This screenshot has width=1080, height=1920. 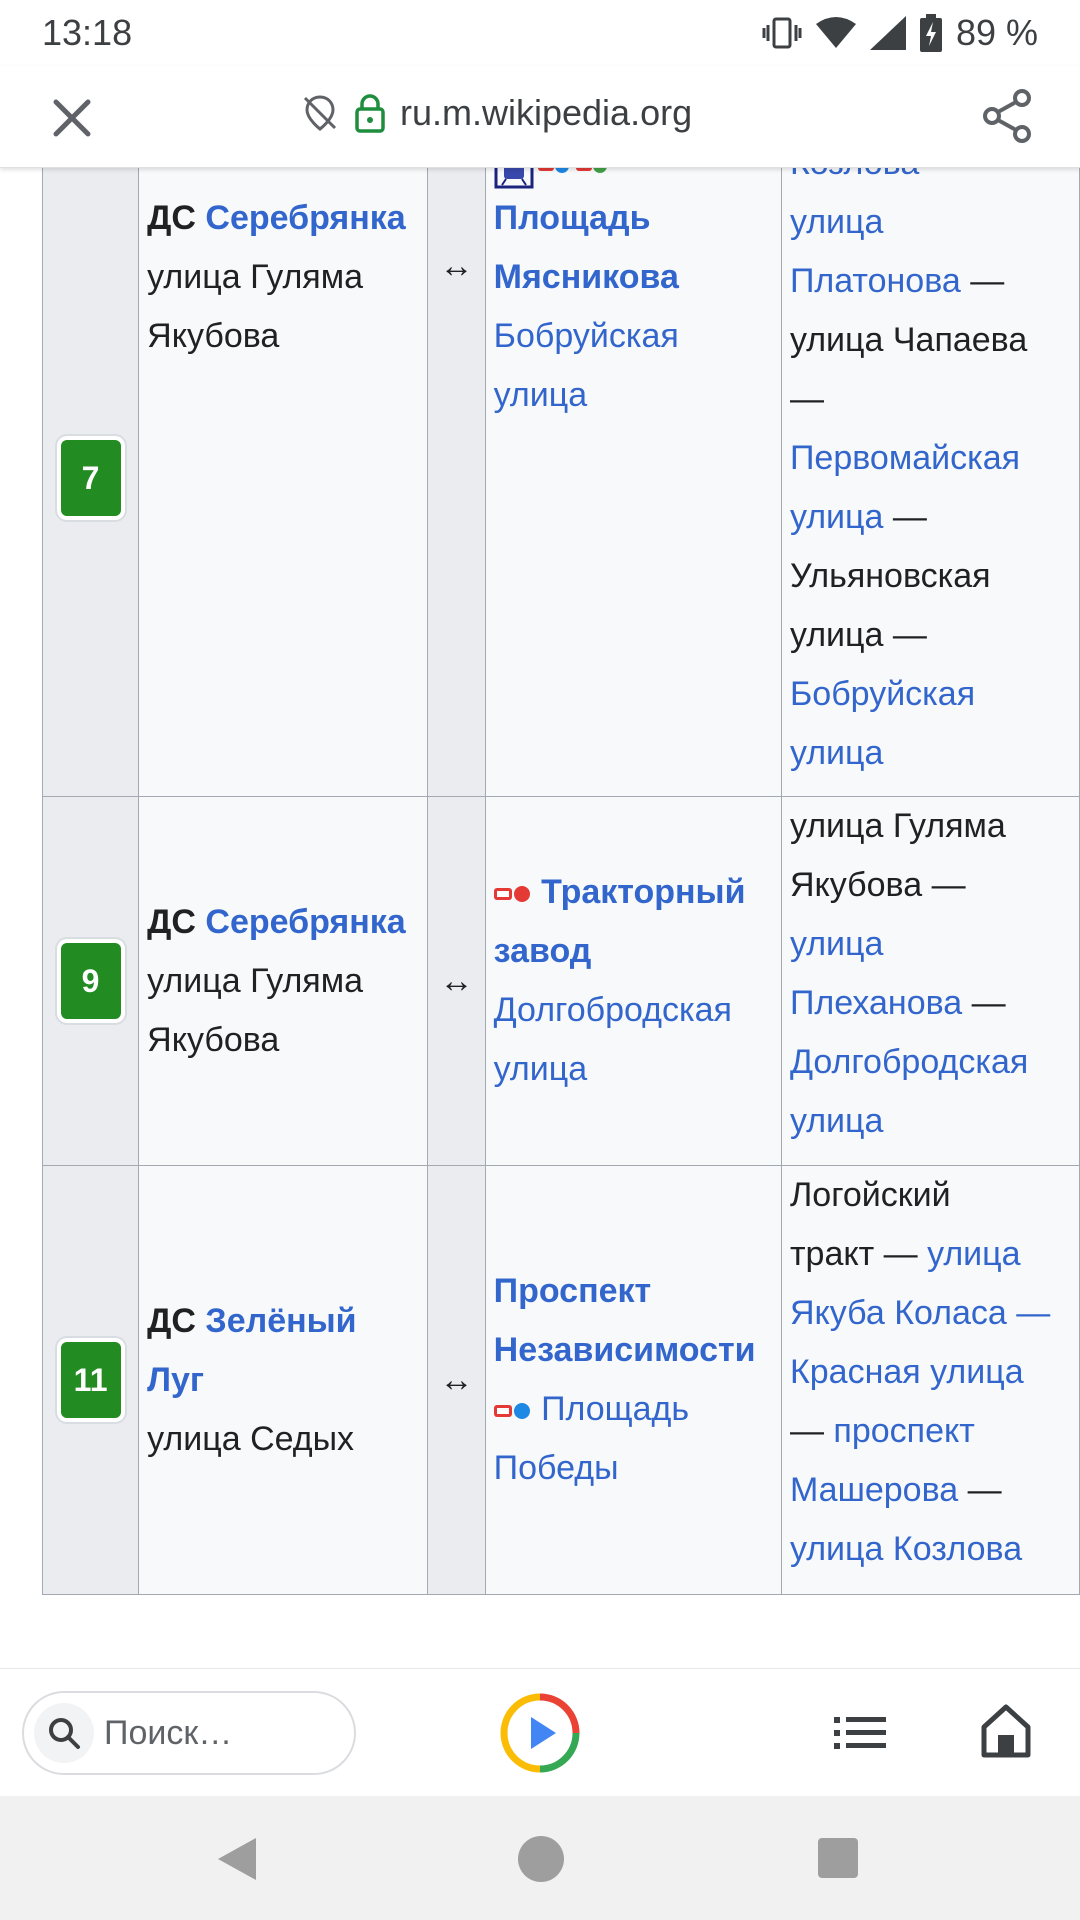 I want to click on route-badge: 11, so click(x=90, y=1380).